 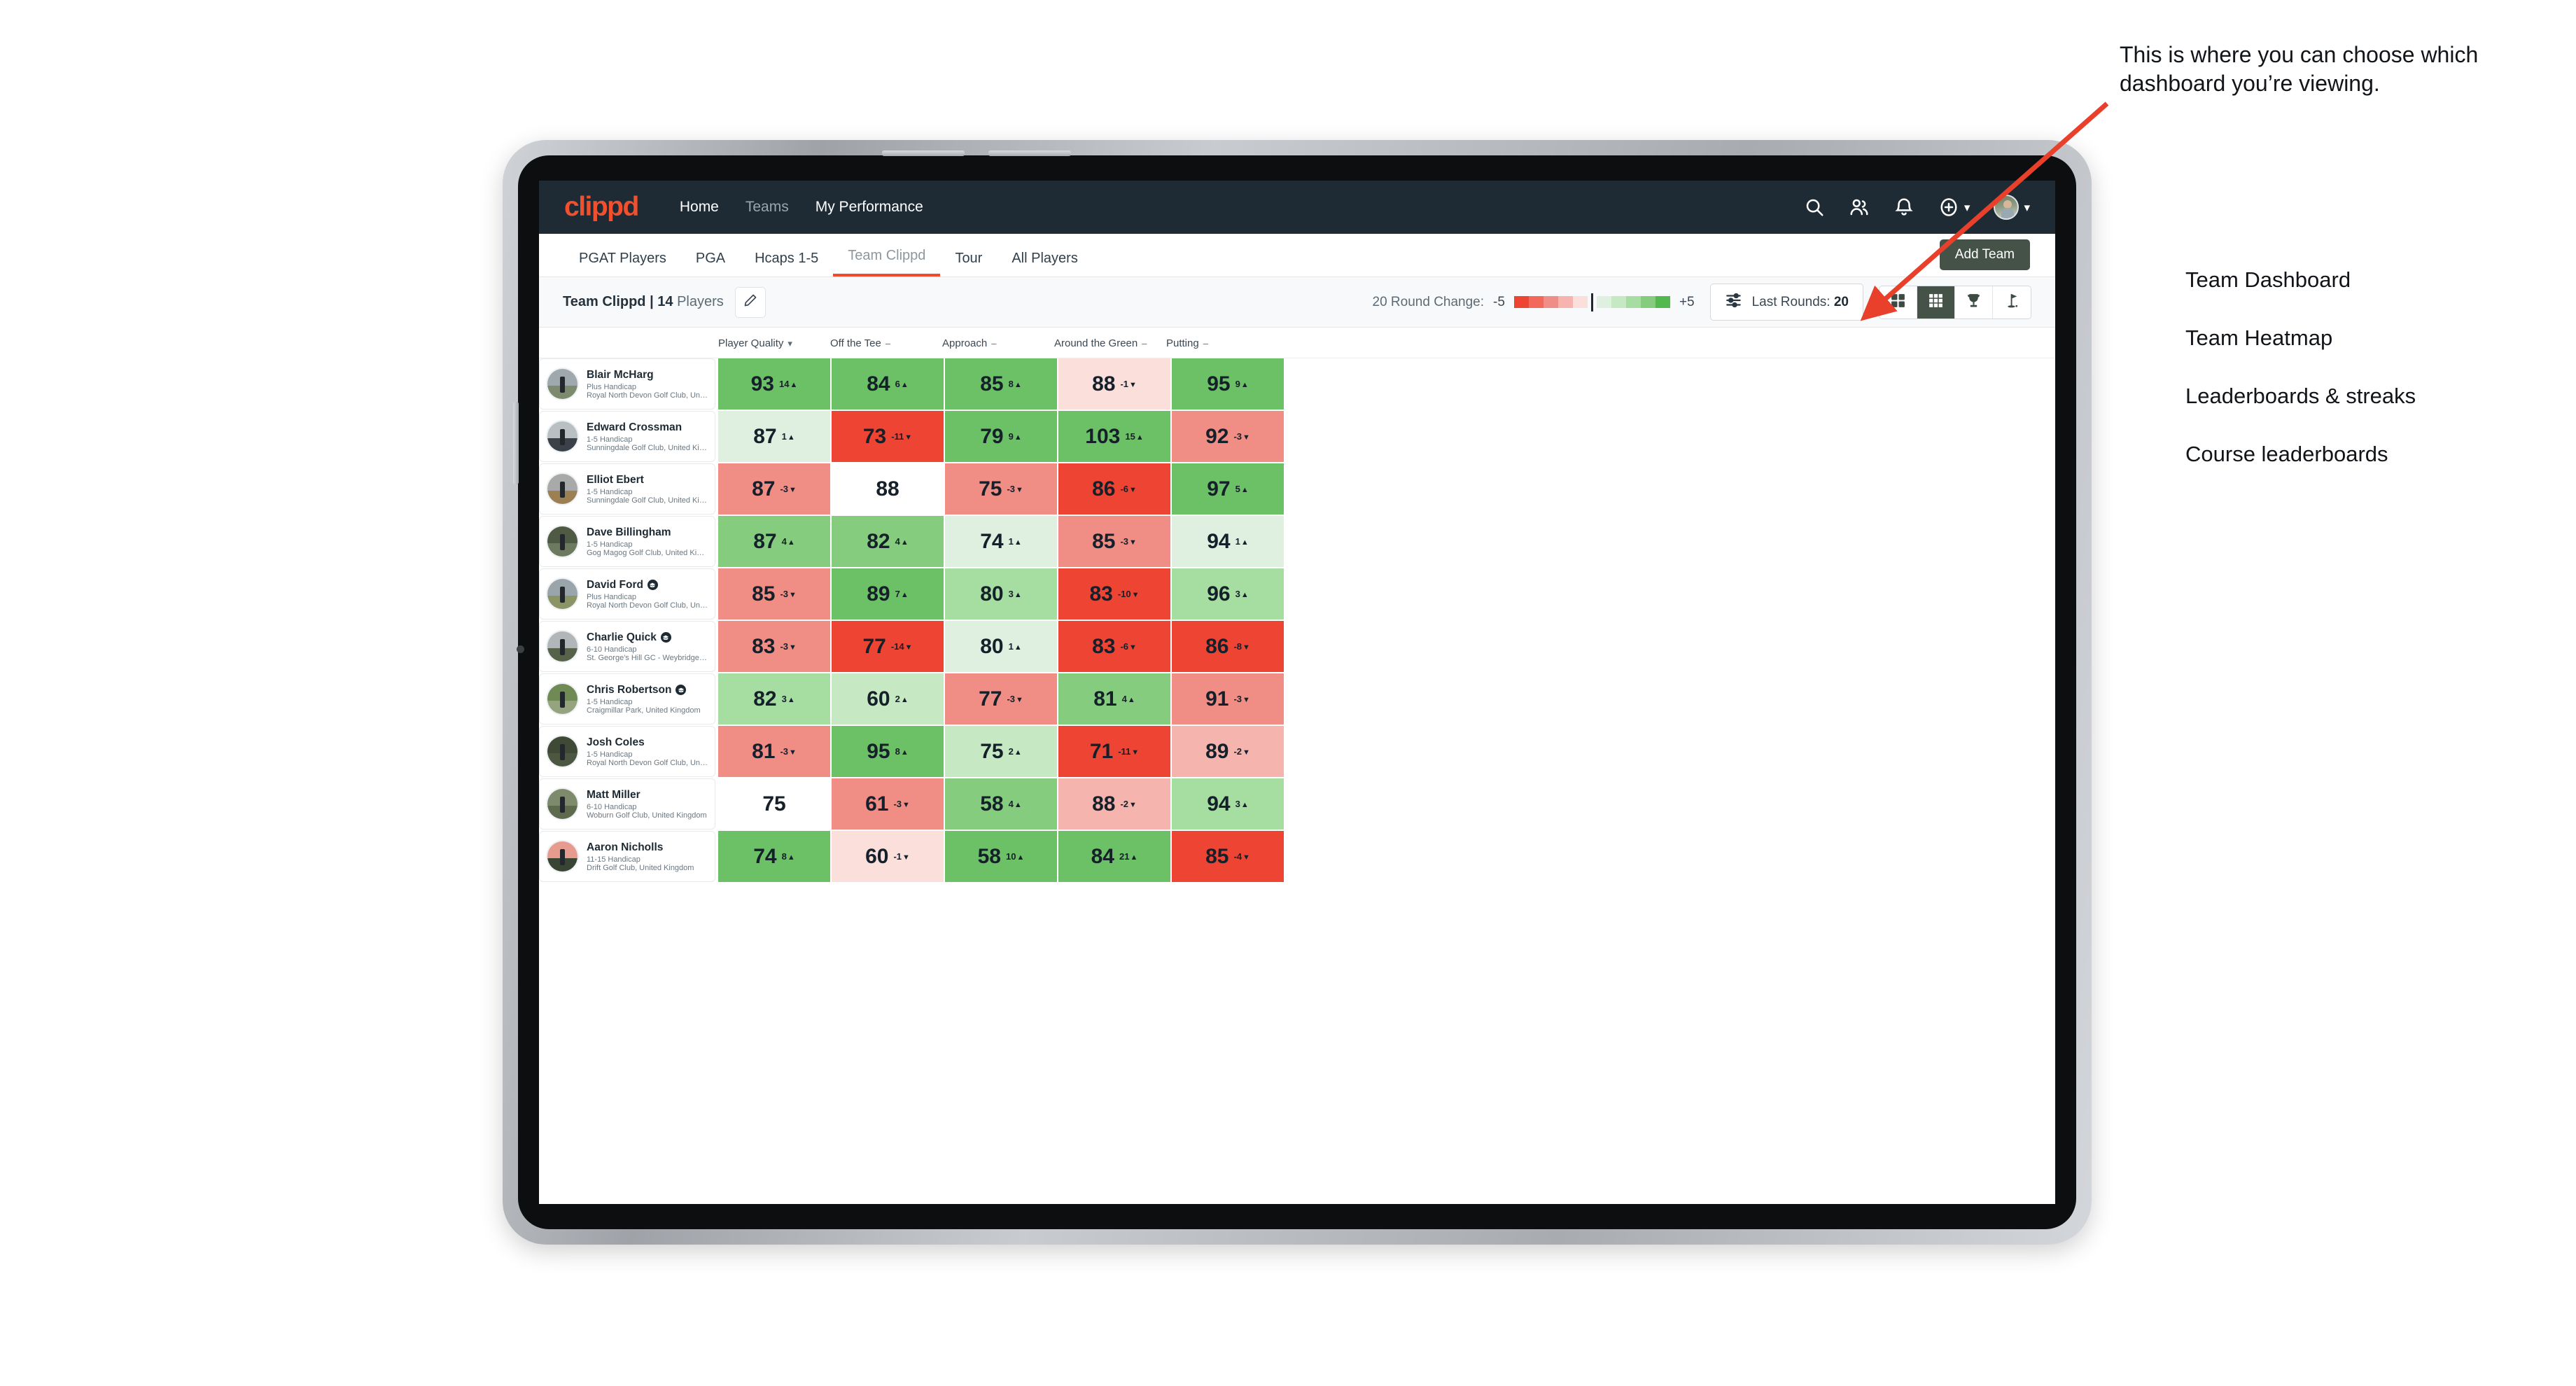 I want to click on heatmap-cell: 95 9 ▲, so click(x=1228, y=384).